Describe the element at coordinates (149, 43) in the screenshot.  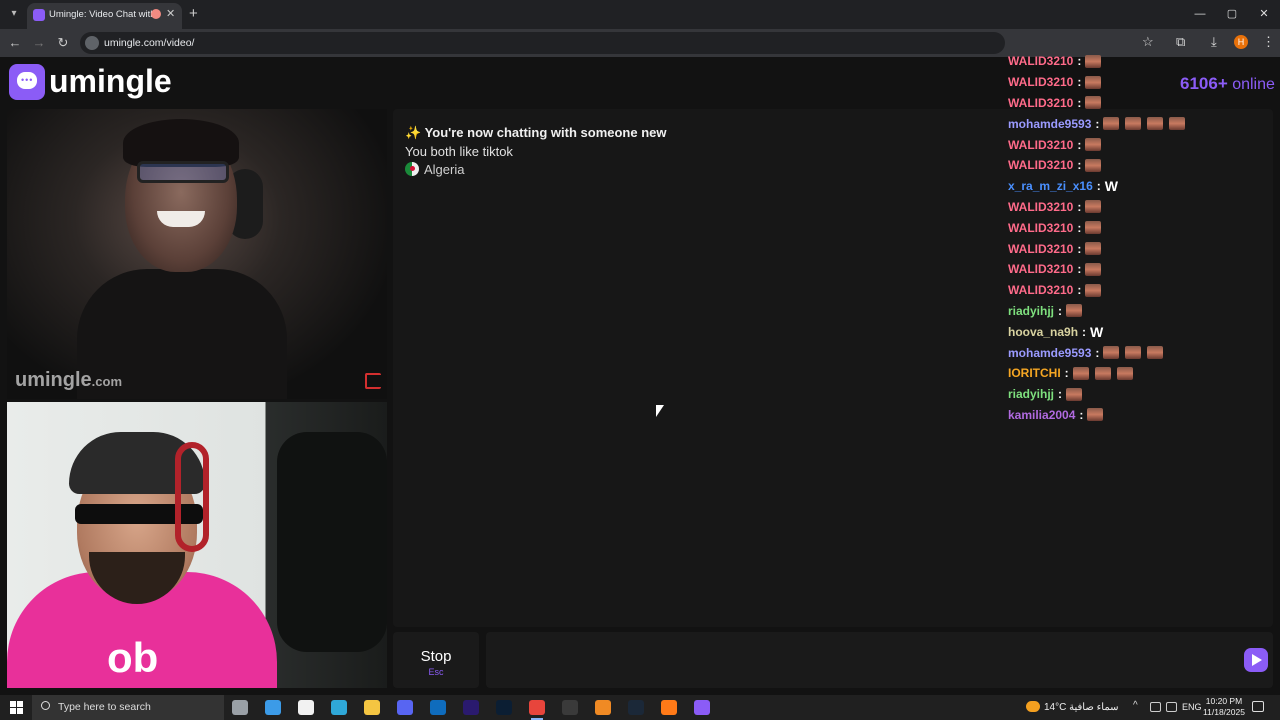
I see `url-text: umingle.com/video/` at that location.